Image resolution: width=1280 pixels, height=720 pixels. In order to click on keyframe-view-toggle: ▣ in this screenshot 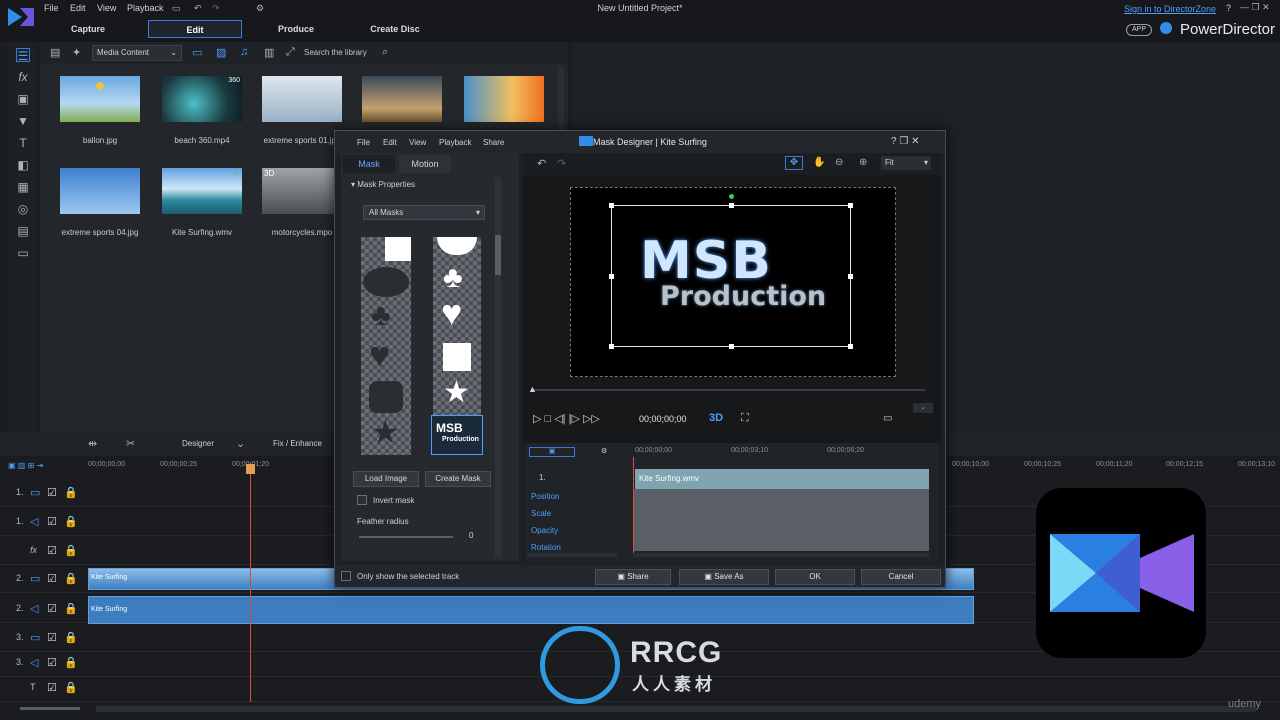, I will do `click(552, 452)`.